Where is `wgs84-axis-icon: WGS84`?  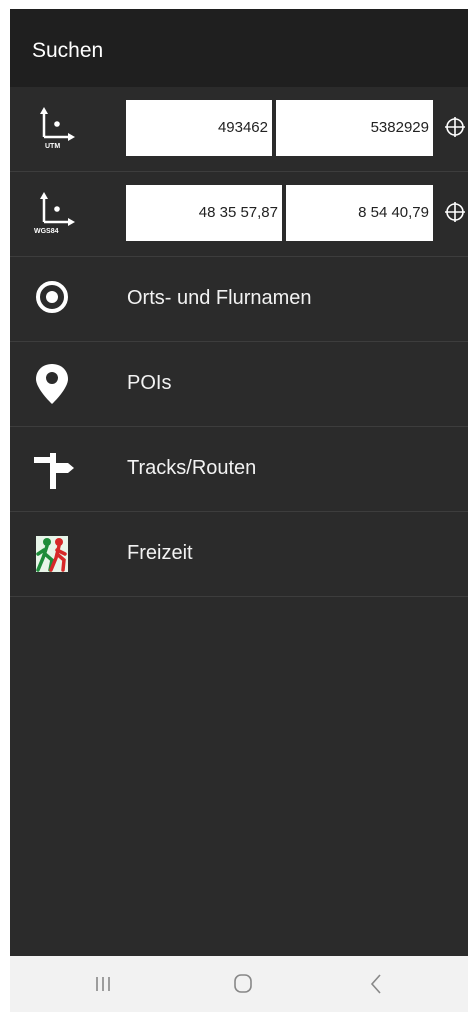 wgs84-axis-icon: WGS84 is located at coordinates (54, 213).